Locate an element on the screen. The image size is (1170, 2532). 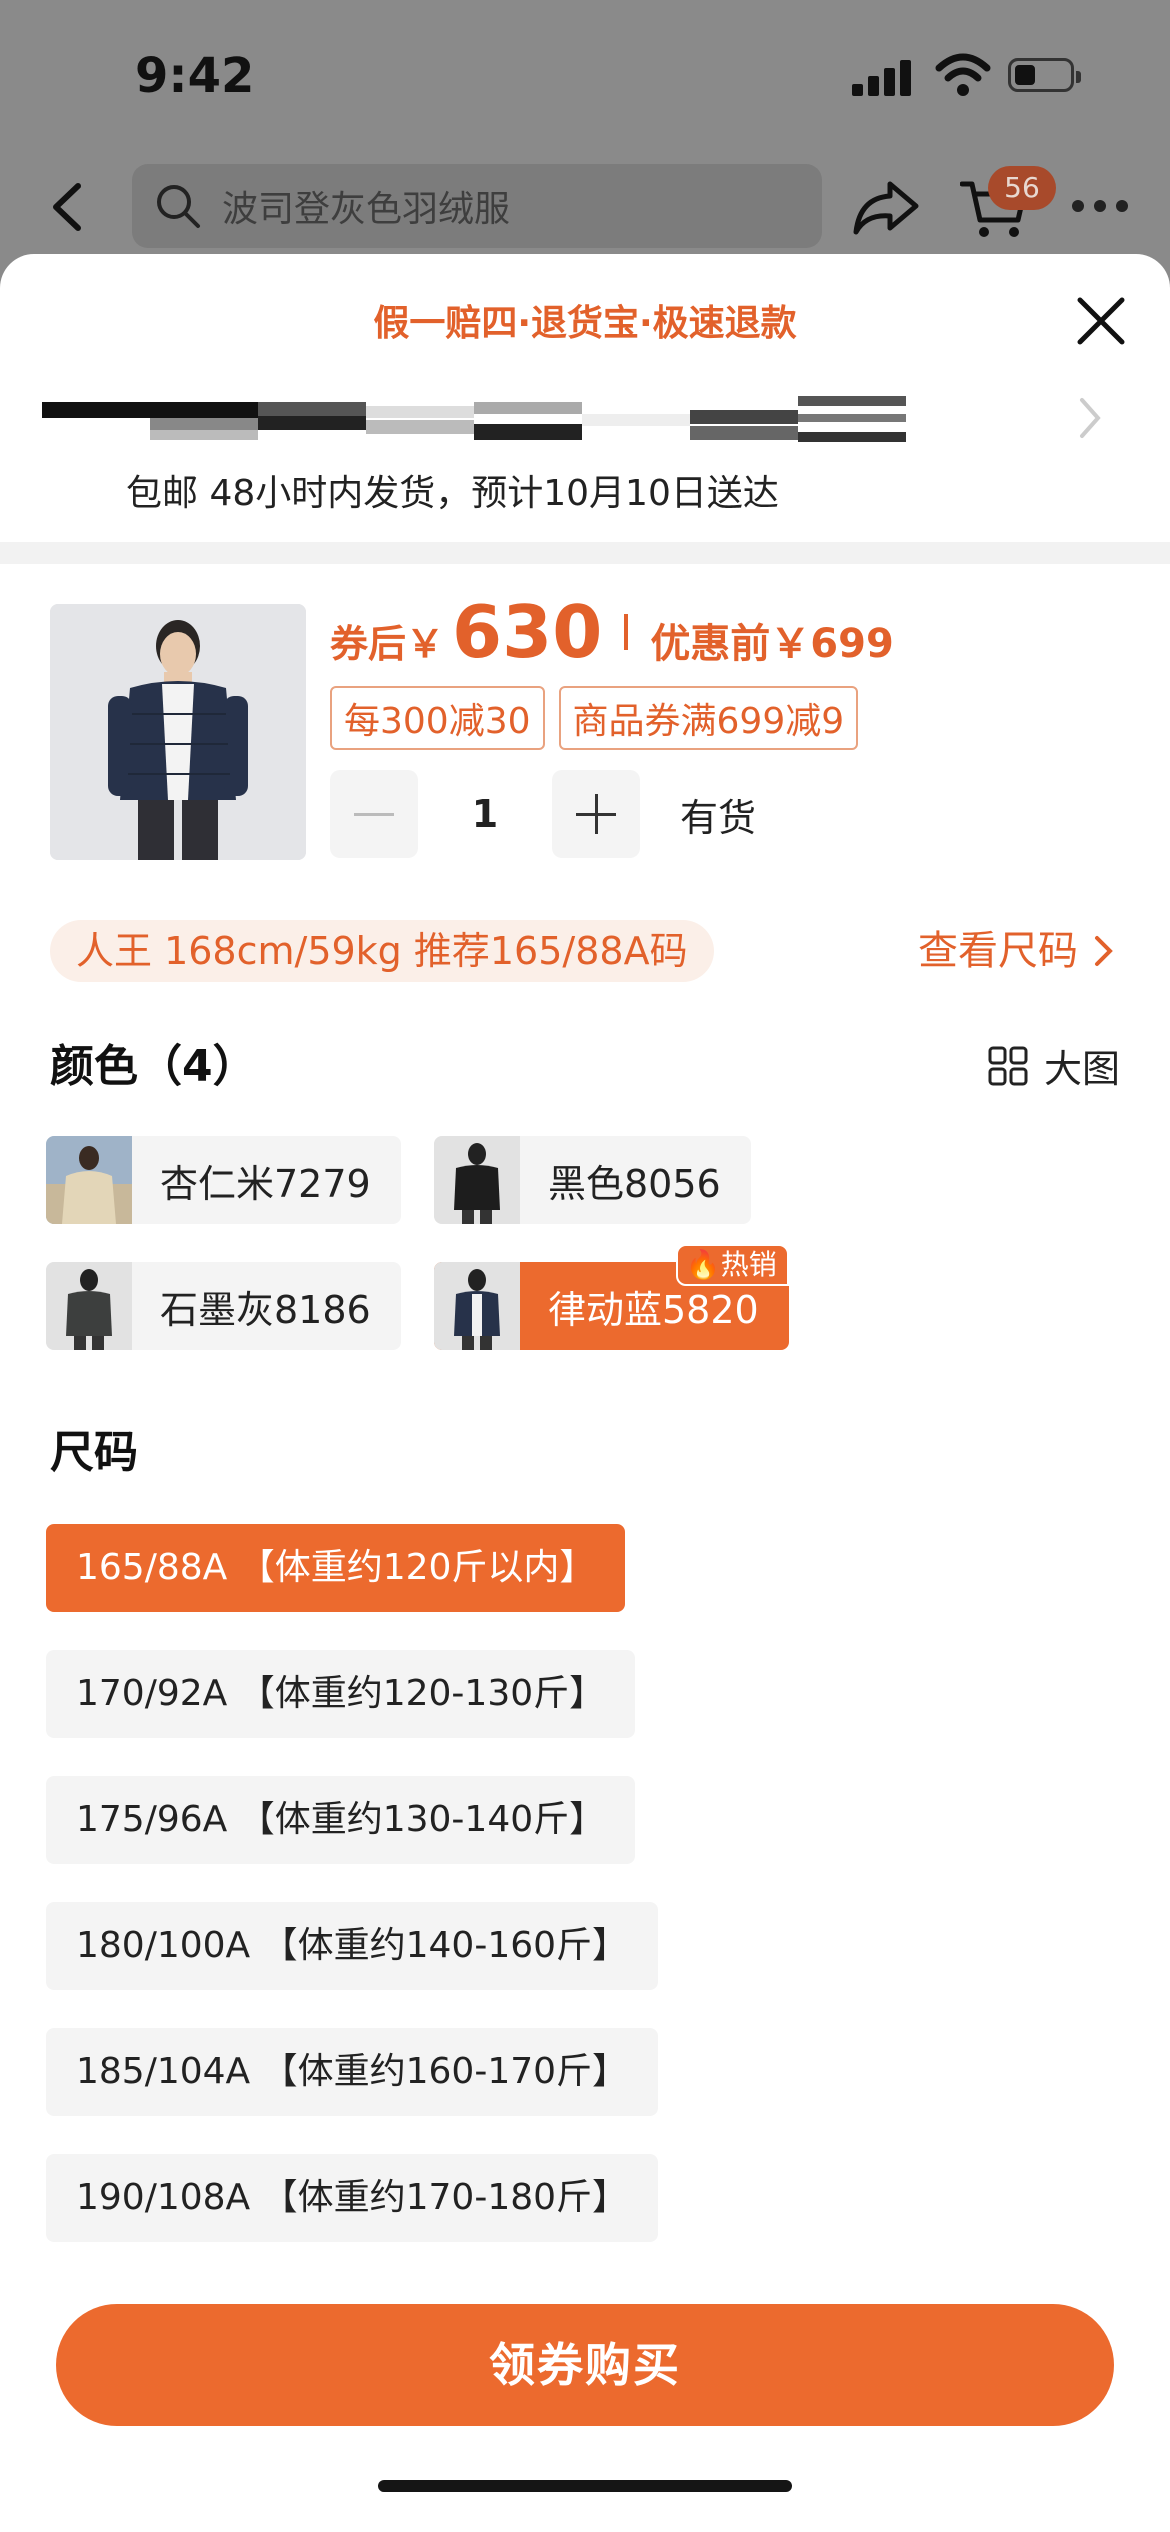
size-recommendation: 人王 168cm/59kg 推荐165/88A码 is located at coordinates (382, 951).